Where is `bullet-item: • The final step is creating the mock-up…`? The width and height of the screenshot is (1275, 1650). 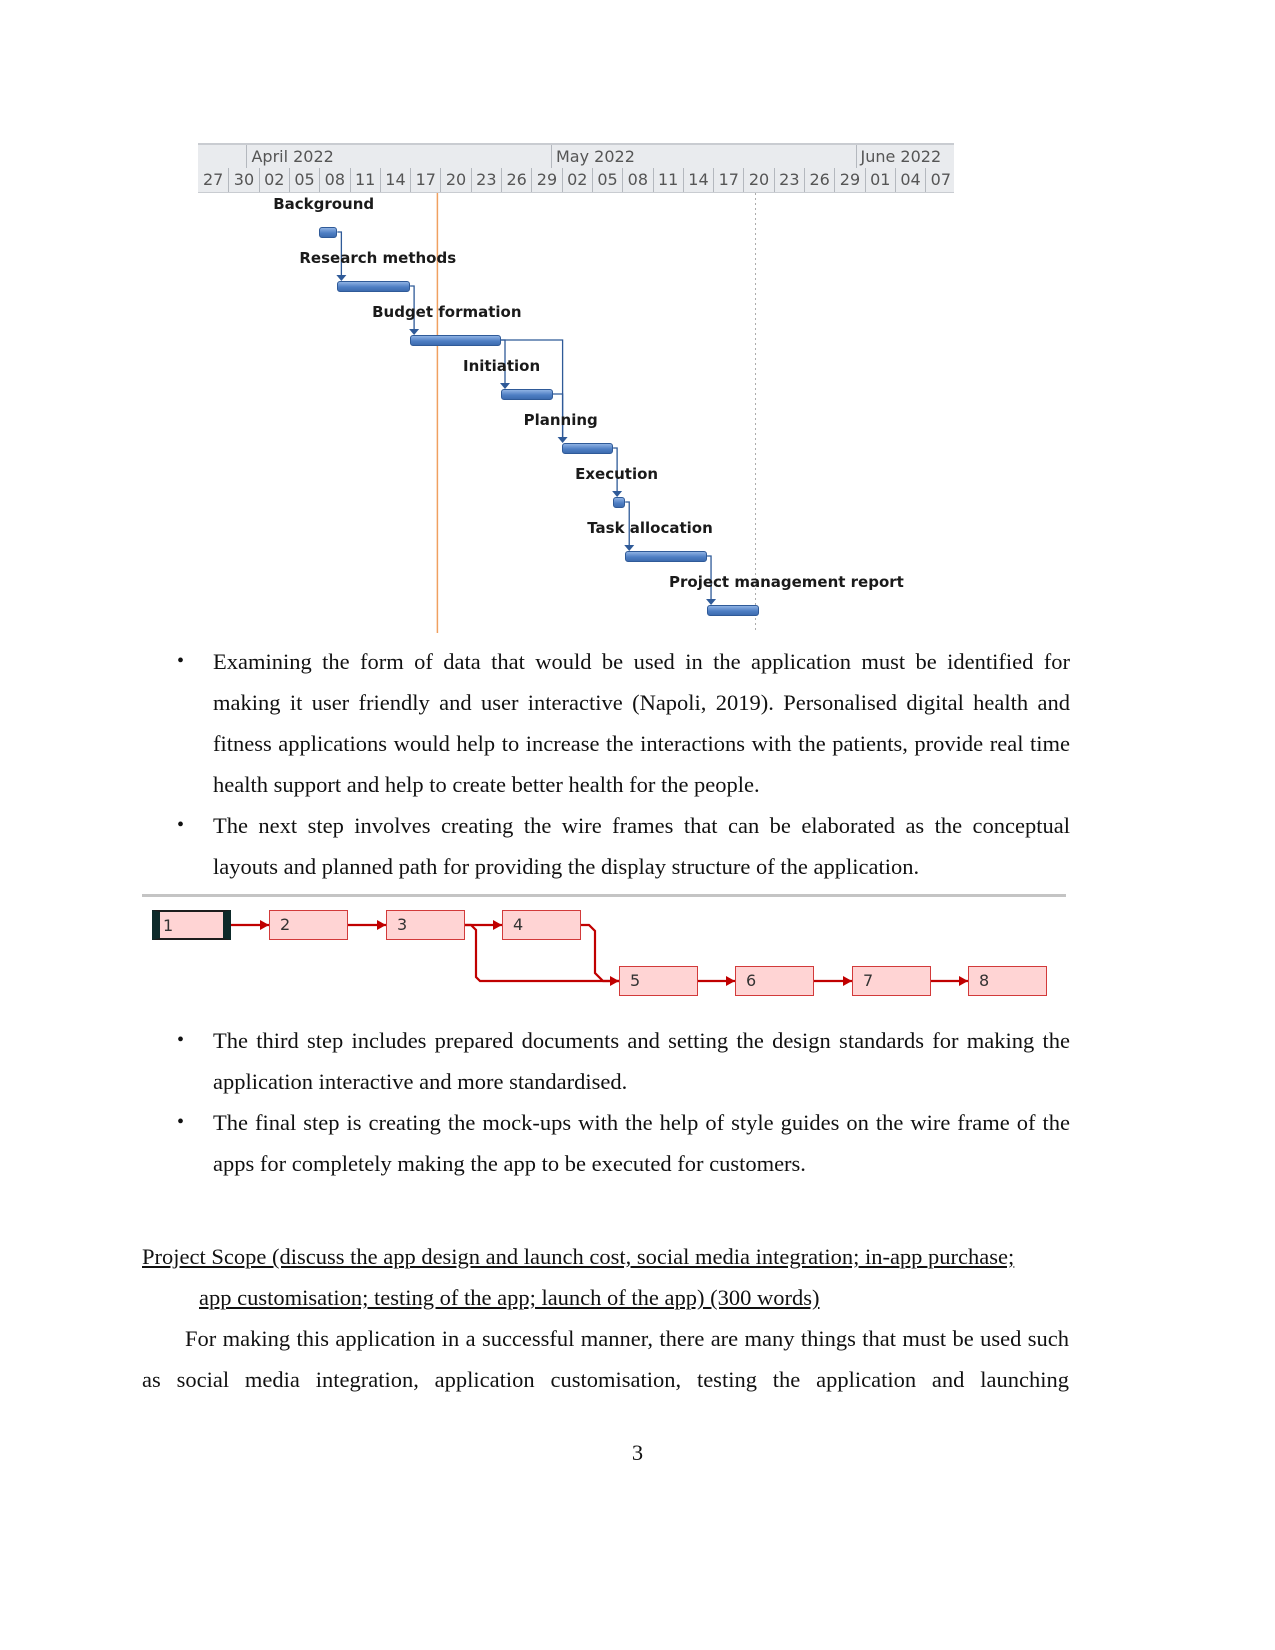
bullet-item: • The final step is creating the mock-up… is located at coordinates (605, 1143).